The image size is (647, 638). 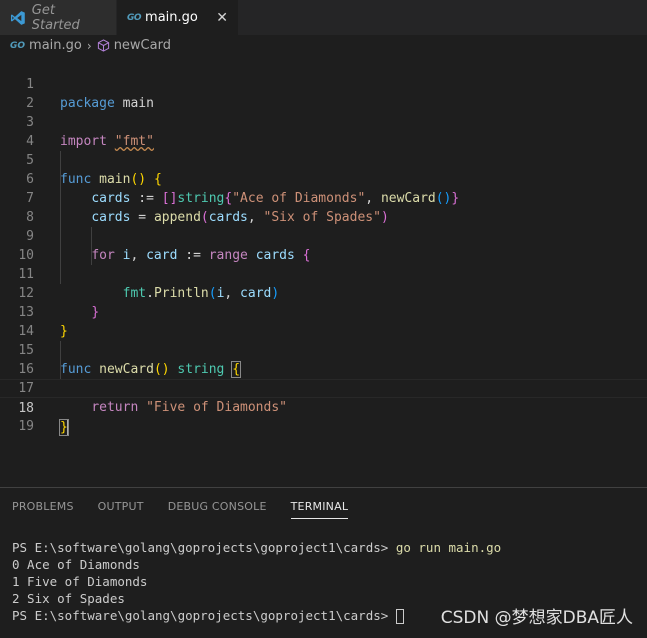 What do you see at coordinates (26, 426) in the screenshot?
I see `line-number: 19` at bounding box center [26, 426].